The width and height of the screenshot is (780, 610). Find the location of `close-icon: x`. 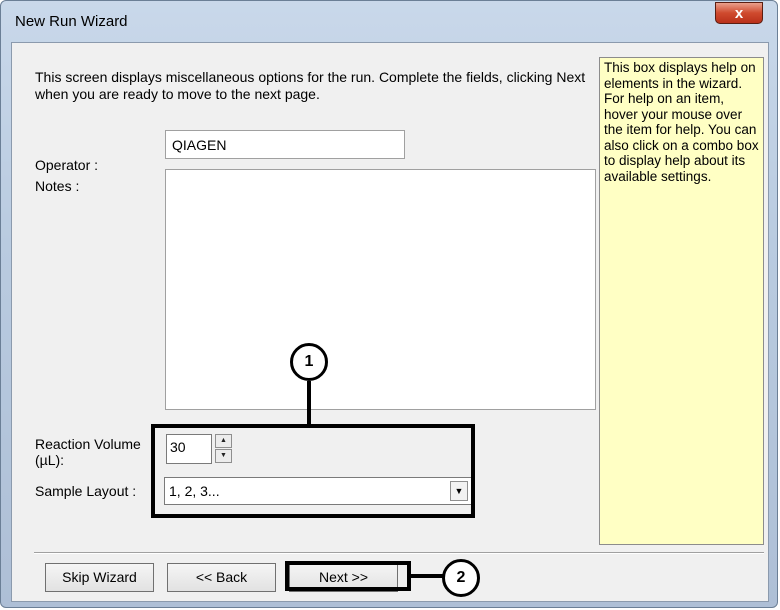

close-icon: x is located at coordinates (739, 13).